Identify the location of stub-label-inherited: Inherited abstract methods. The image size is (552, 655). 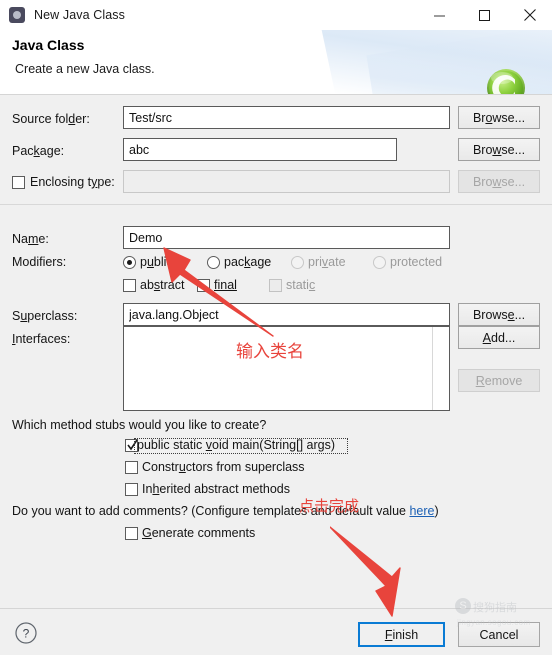
(216, 489).